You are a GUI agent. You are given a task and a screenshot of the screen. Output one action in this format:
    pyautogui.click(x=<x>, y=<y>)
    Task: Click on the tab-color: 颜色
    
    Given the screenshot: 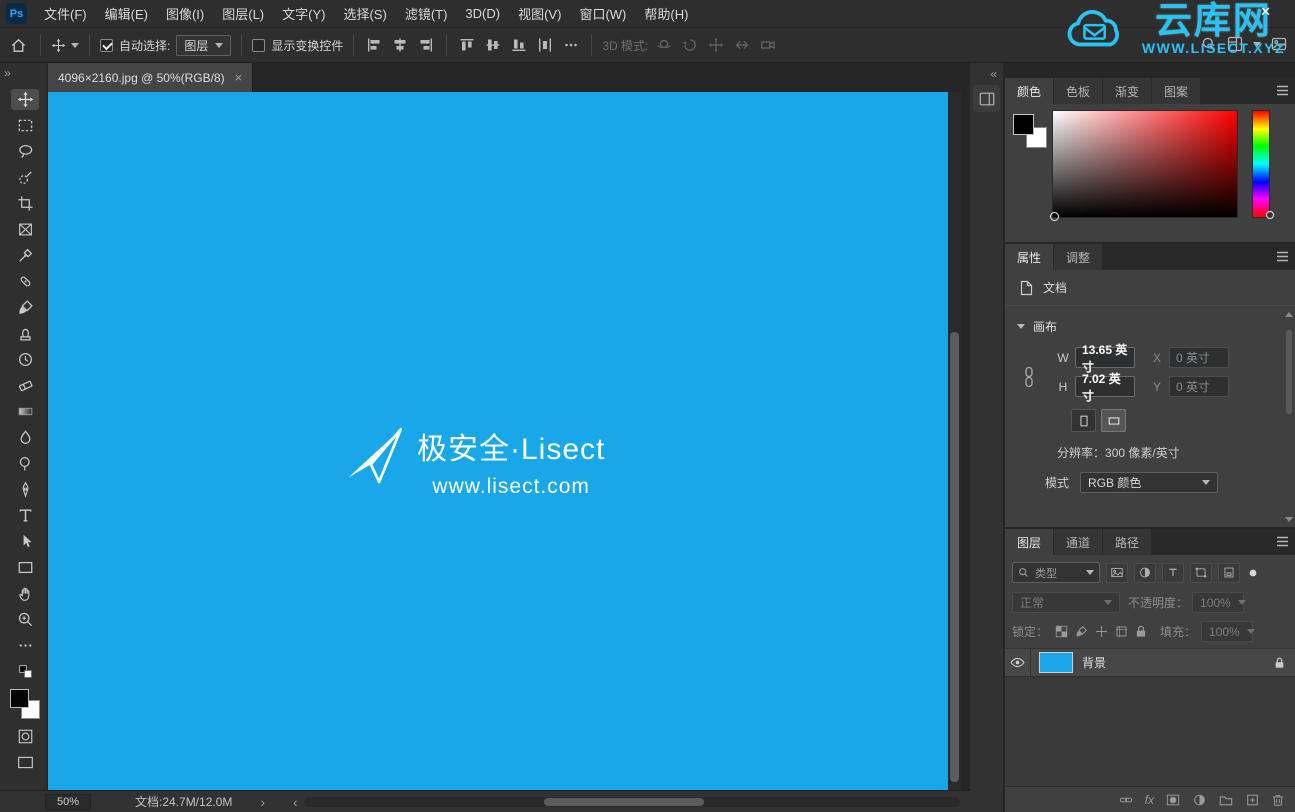 What is the action you would take?
    pyautogui.click(x=1030, y=91)
    